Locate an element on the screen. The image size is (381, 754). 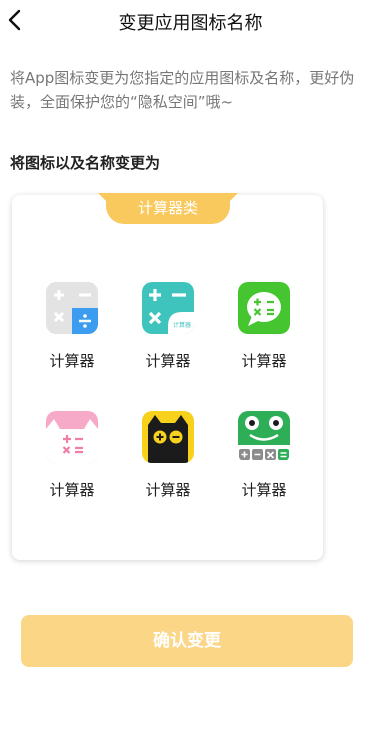
section-title: 将图标以及名称变更为 is located at coordinates (85, 163).